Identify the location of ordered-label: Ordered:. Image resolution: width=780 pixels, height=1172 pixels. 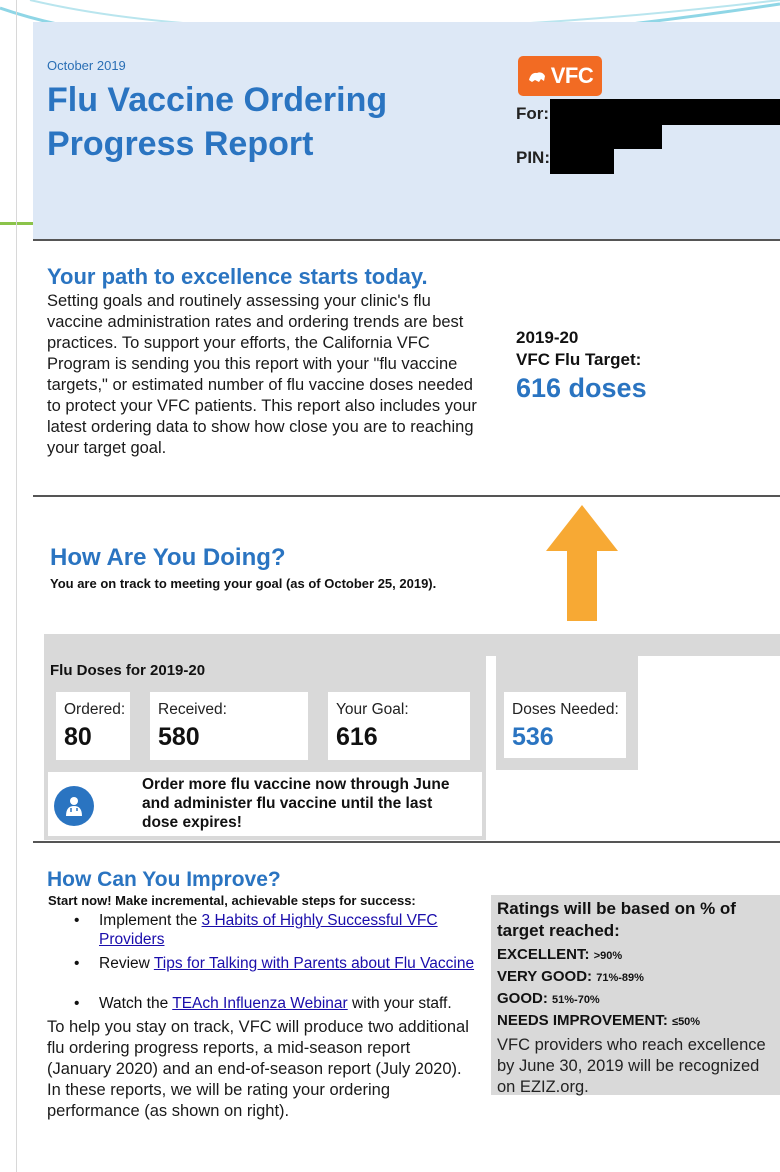
(95, 709).